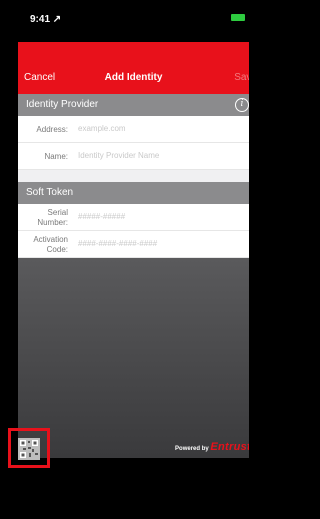  What do you see at coordinates (62, 104) in the screenshot?
I see `section-title: Identity Provider` at bounding box center [62, 104].